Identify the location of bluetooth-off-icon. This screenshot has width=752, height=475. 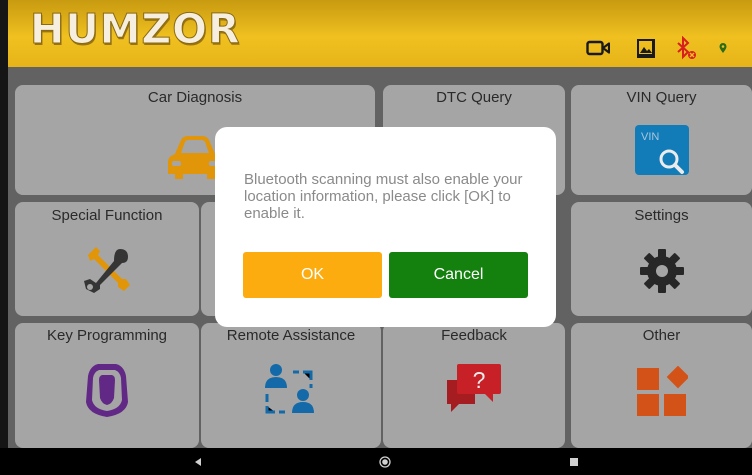
(685, 48).